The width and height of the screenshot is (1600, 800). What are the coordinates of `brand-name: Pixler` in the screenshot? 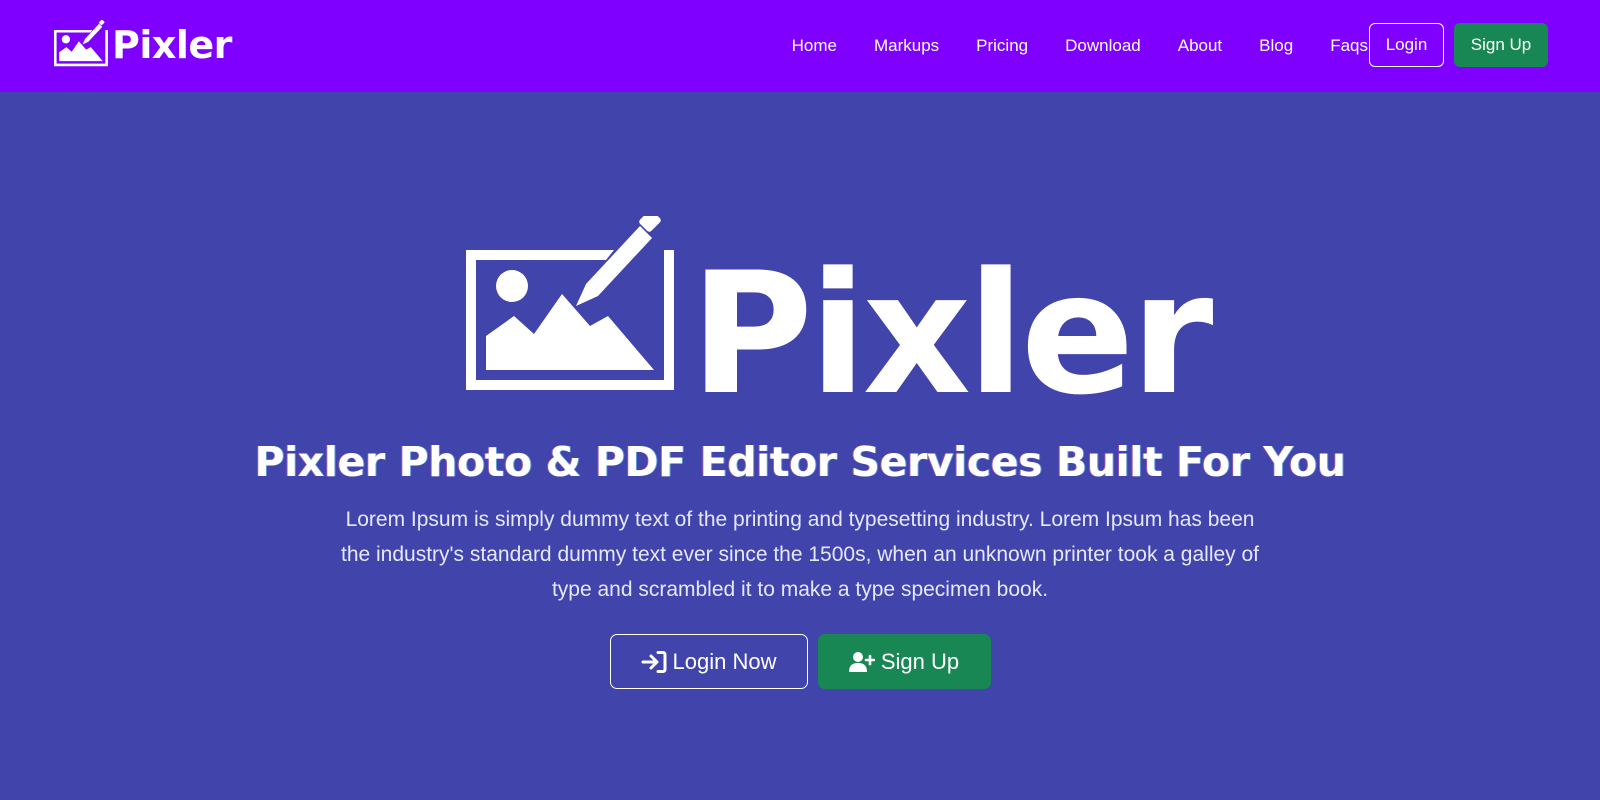 It's located at (172, 45).